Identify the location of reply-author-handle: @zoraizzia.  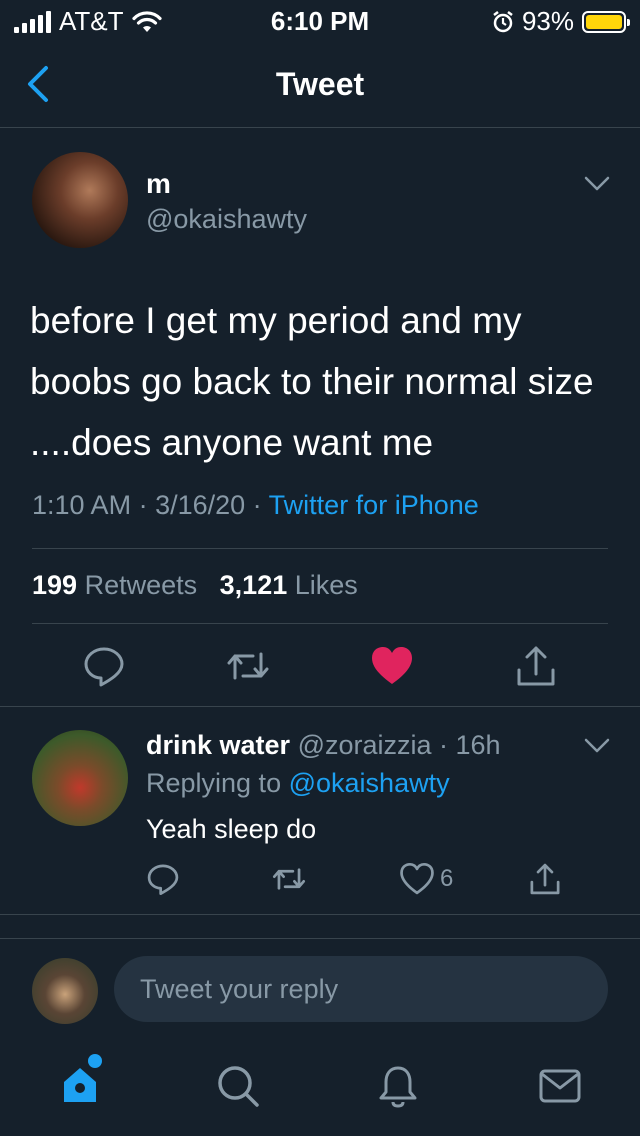
(365, 745).